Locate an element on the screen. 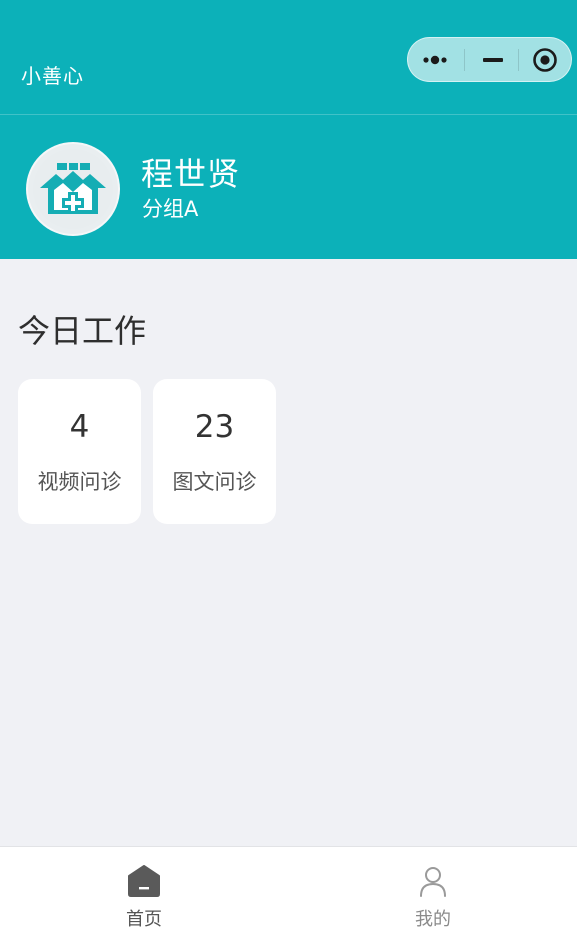 The image size is (577, 943). minimize-button is located at coordinates (492, 59).